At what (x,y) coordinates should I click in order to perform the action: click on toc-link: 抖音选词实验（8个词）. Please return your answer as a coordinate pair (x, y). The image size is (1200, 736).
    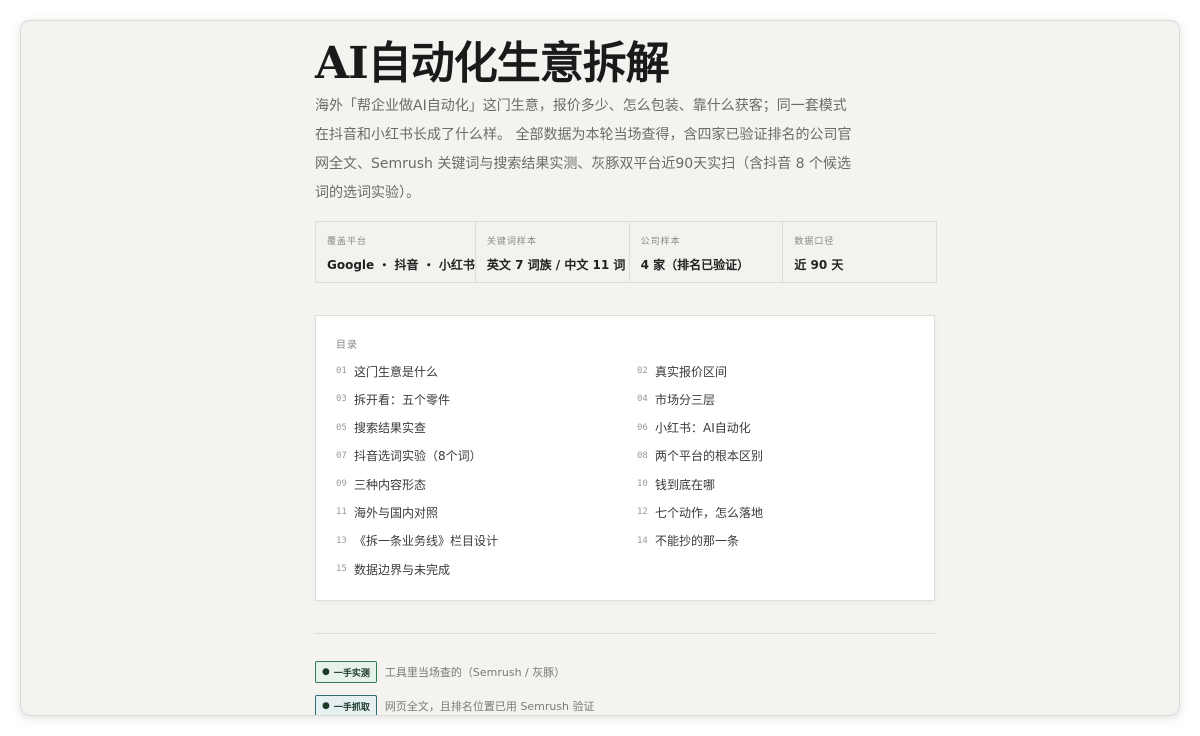
    Looking at the image, I should click on (418, 455).